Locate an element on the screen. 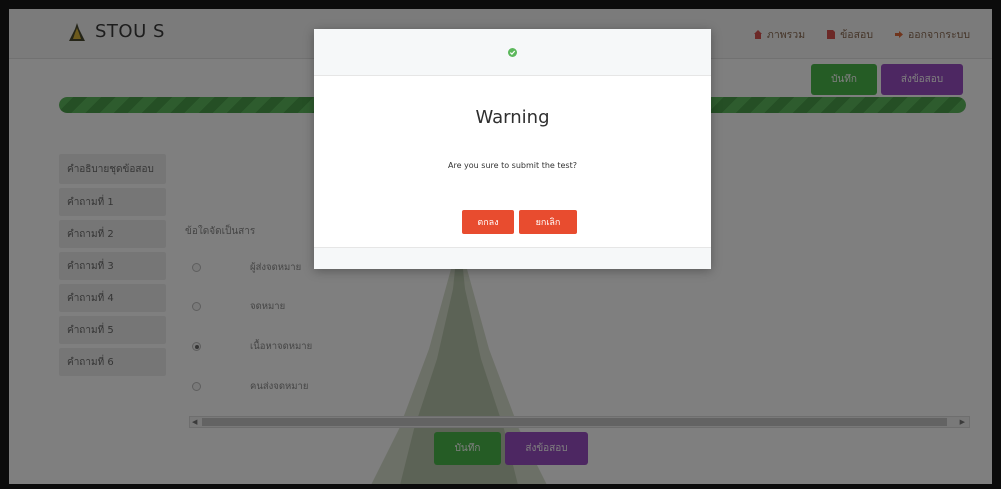  dialog-title: Warning is located at coordinates (512, 117).